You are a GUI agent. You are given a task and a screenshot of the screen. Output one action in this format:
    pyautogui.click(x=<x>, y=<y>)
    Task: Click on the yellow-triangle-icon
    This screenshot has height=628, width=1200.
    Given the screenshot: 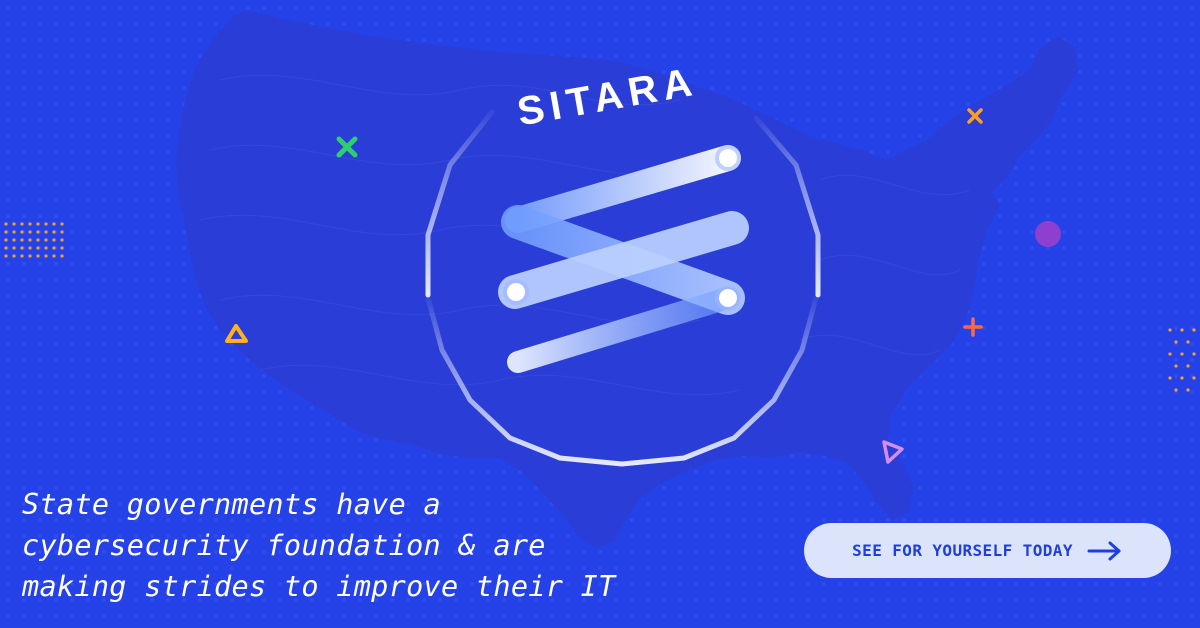 What is the action you would take?
    pyautogui.click(x=236, y=333)
    